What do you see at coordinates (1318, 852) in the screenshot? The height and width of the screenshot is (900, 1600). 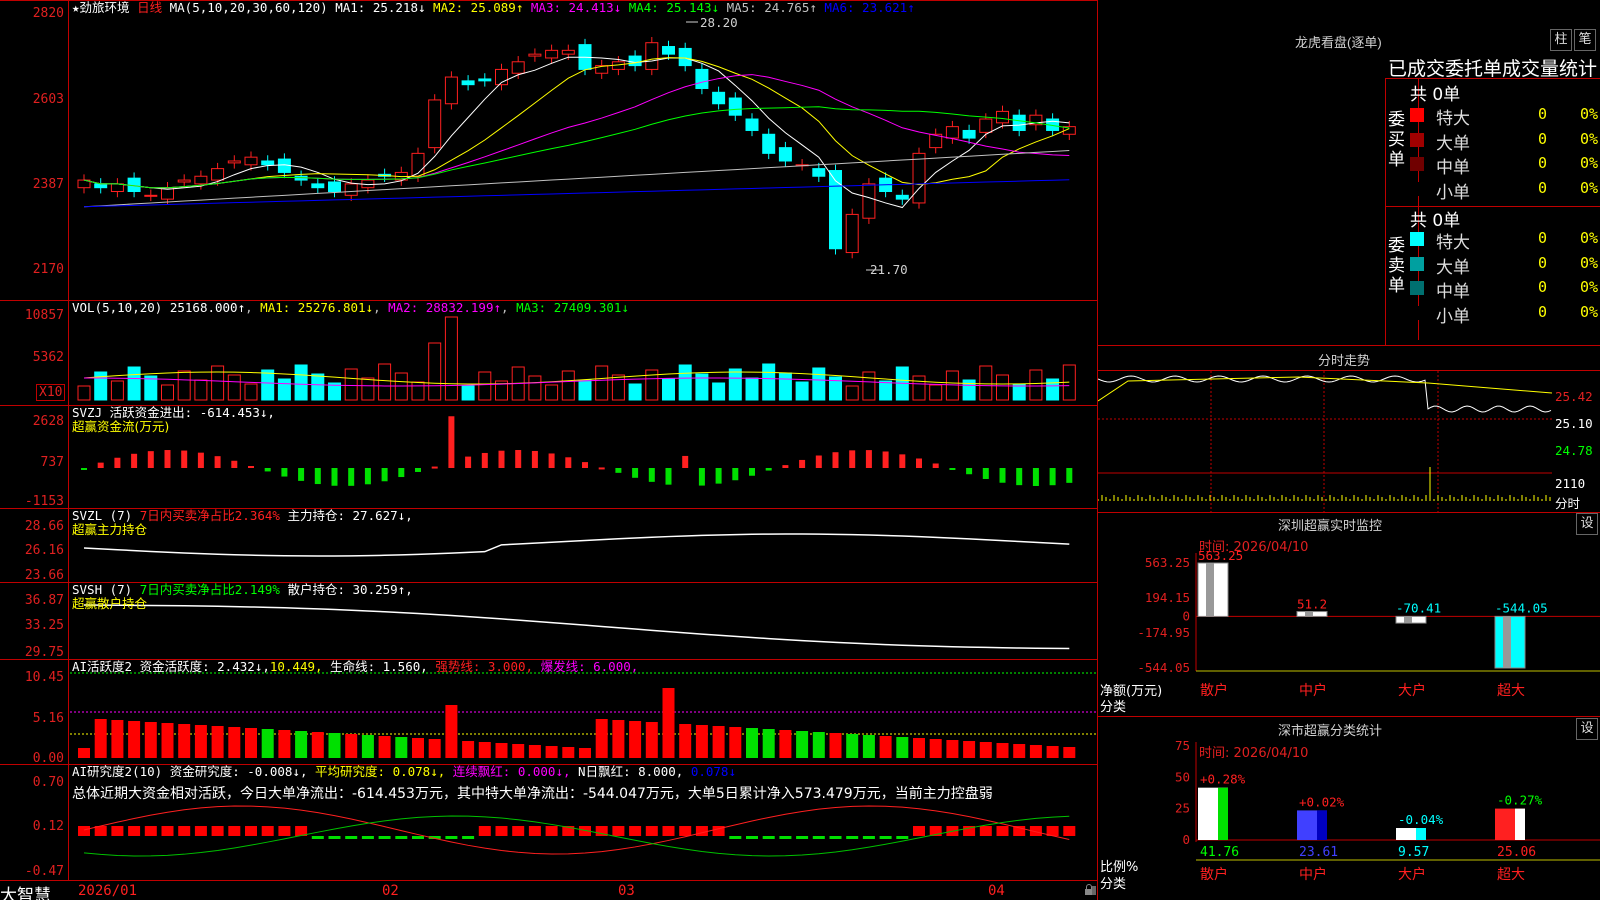 I see `class-value-label: 23.61` at bounding box center [1318, 852].